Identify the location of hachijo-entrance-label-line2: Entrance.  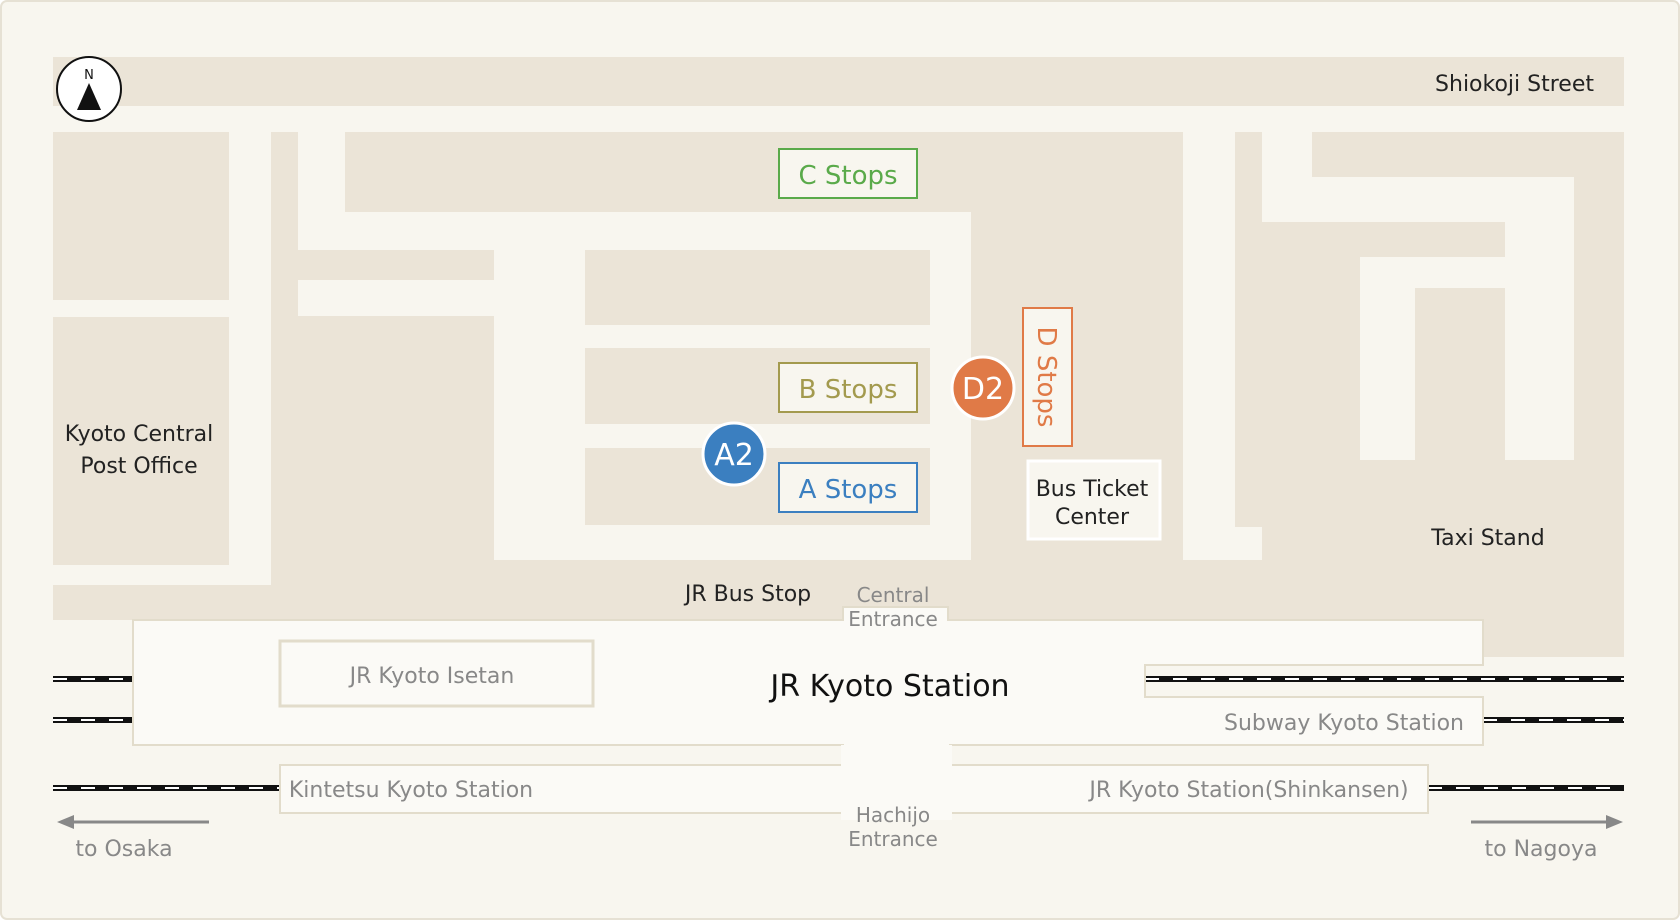
(893, 839).